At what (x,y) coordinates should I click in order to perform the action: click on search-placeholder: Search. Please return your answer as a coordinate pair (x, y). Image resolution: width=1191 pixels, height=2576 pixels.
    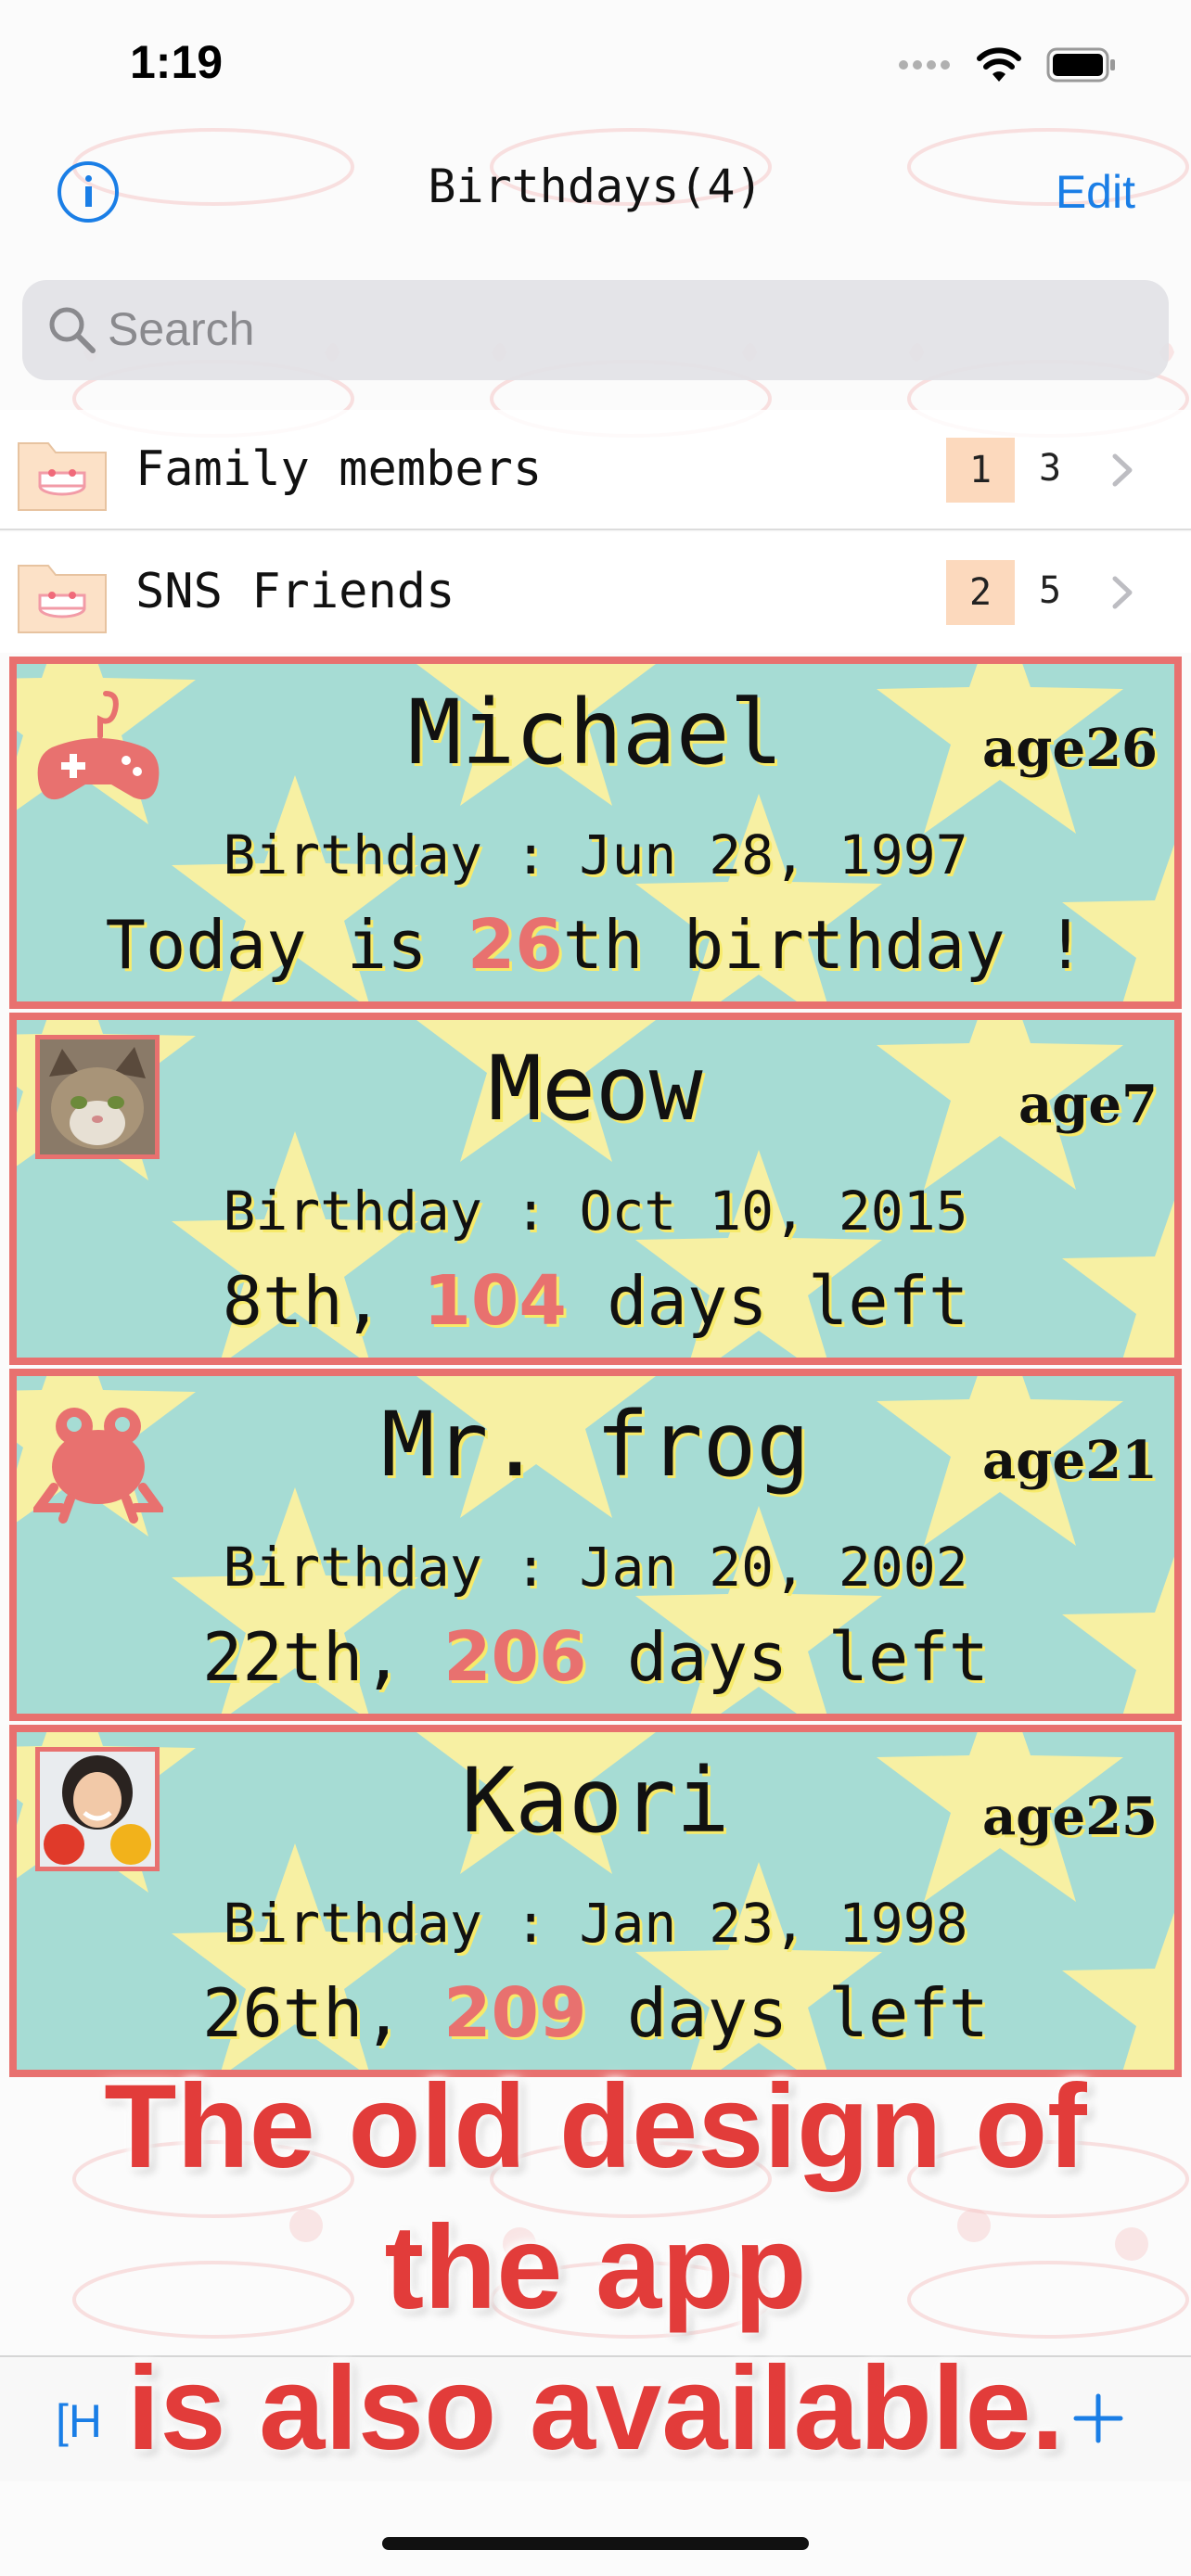
    Looking at the image, I should click on (181, 329).